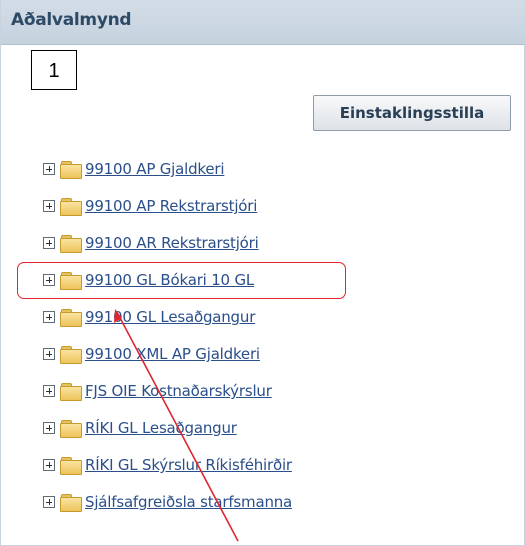  I want to click on tree-item-link: 99100 AR Rekstrarstjóri, so click(172, 243).